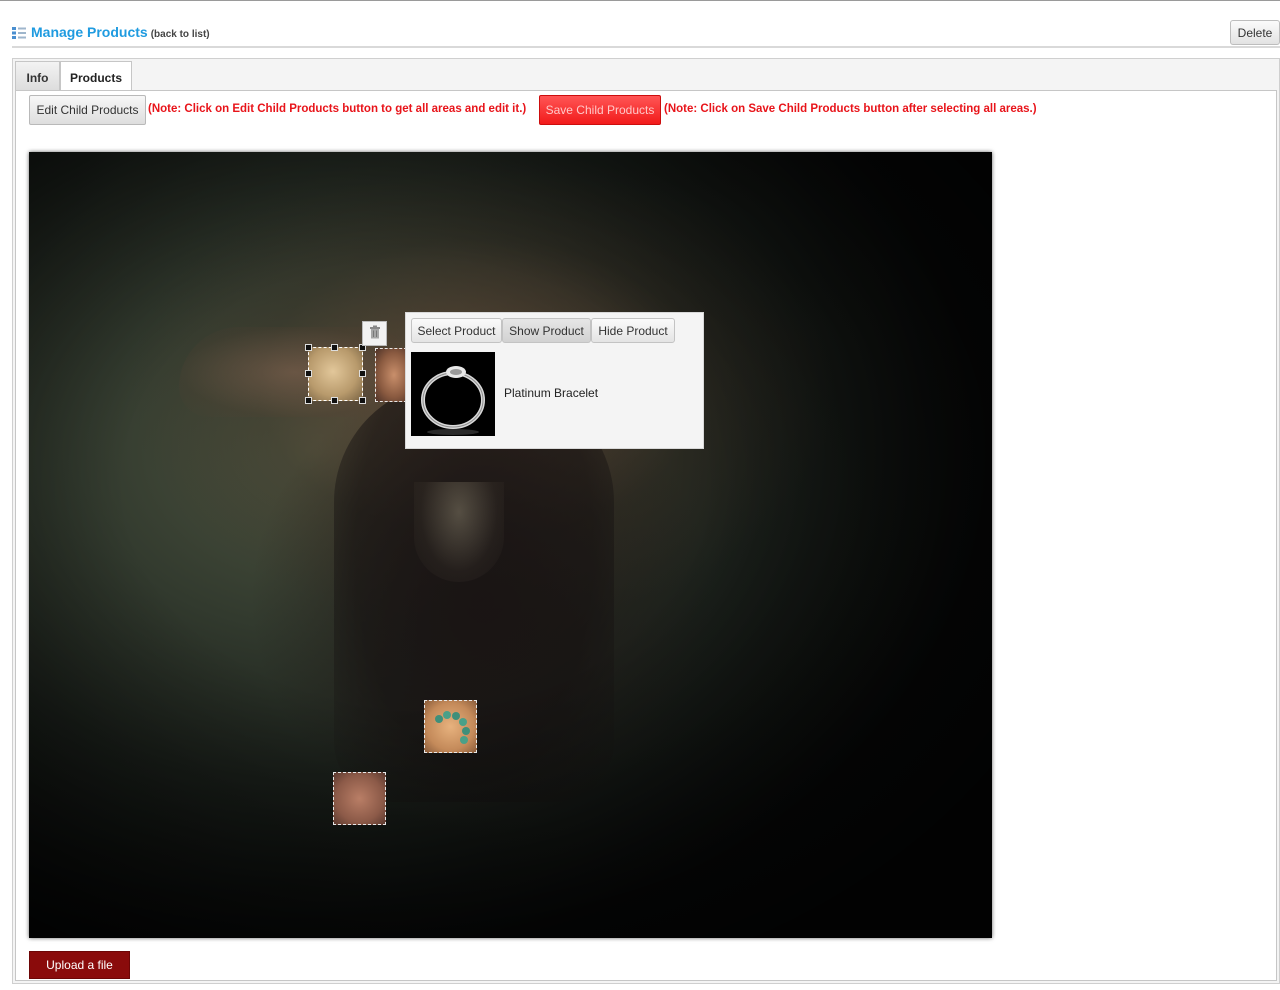 This screenshot has width=1280, height=990. I want to click on resize-handle-se, so click(362, 400).